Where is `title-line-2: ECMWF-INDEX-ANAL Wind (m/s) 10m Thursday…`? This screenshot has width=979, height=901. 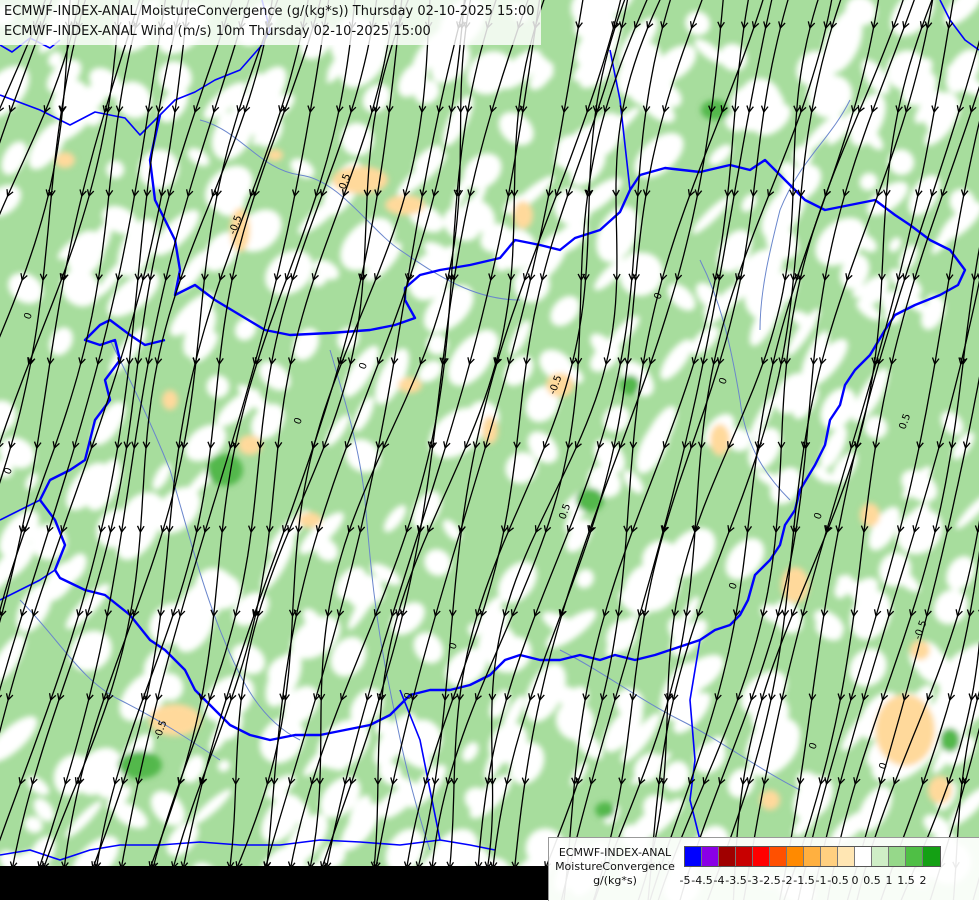
title-line-2: ECMWF-INDEX-ANAL Wind (m/s) 10m Thursday… is located at coordinates (269, 32).